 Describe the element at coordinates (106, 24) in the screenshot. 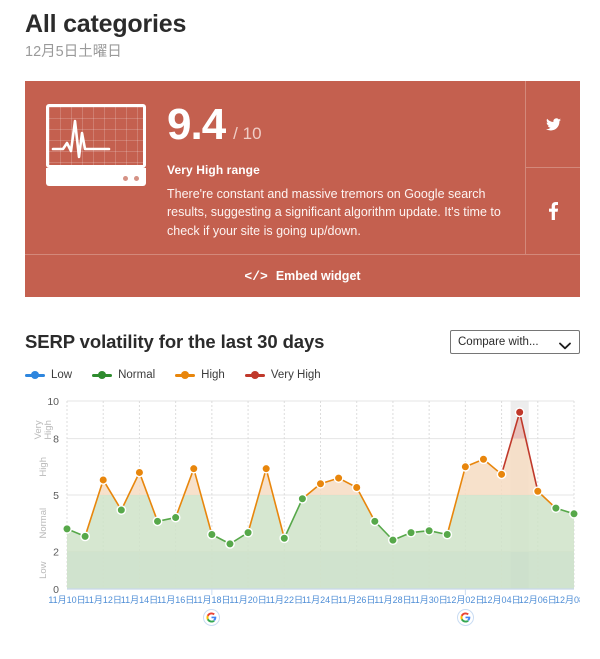

I see `page-title: All categories` at that location.